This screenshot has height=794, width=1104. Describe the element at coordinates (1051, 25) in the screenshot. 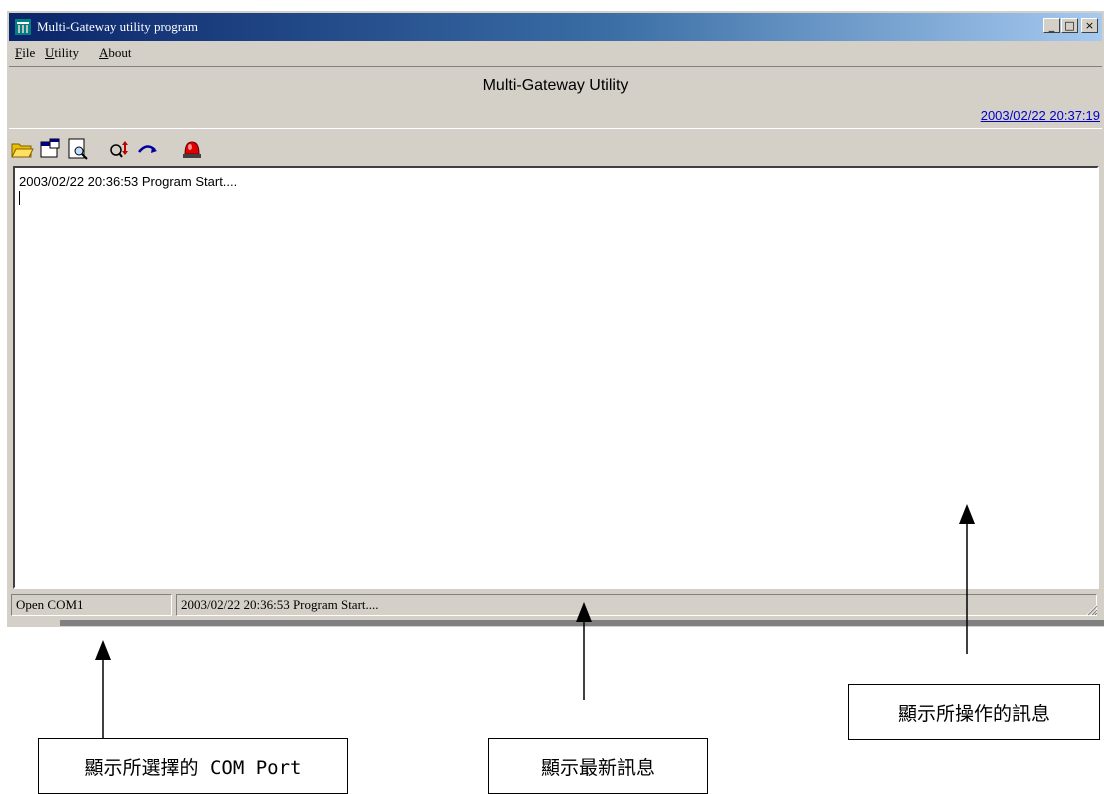

I see `minimize-button: _` at that location.